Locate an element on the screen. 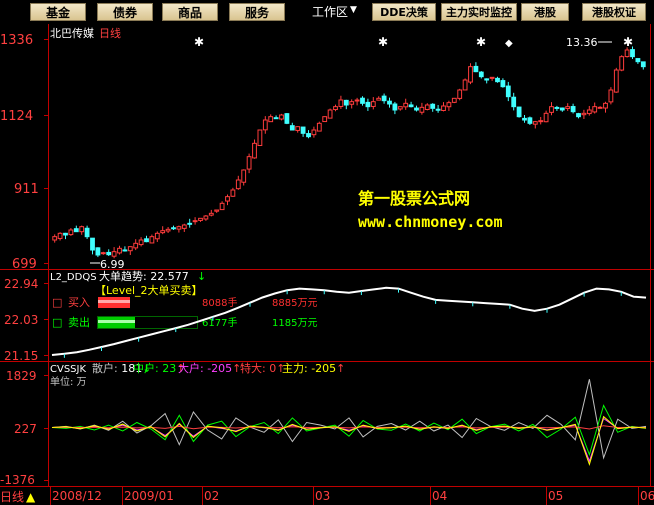  date-label: 05 is located at coordinates (555, 496).